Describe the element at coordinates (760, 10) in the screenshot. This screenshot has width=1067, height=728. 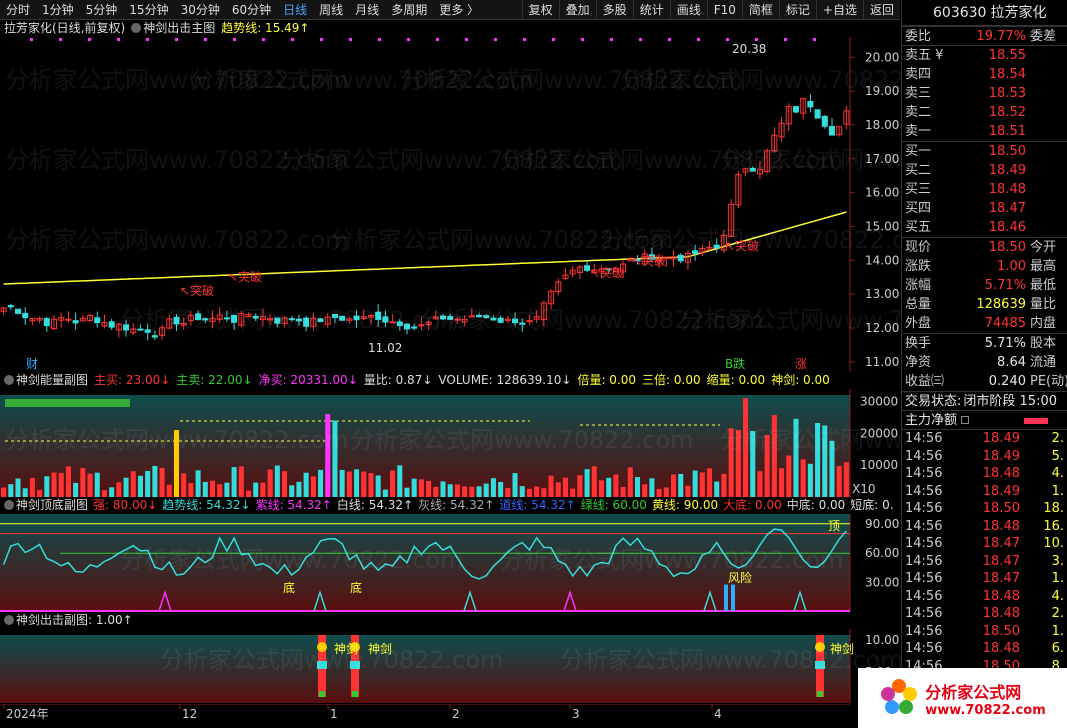
I see `toolbar-action-6: 简框` at that location.